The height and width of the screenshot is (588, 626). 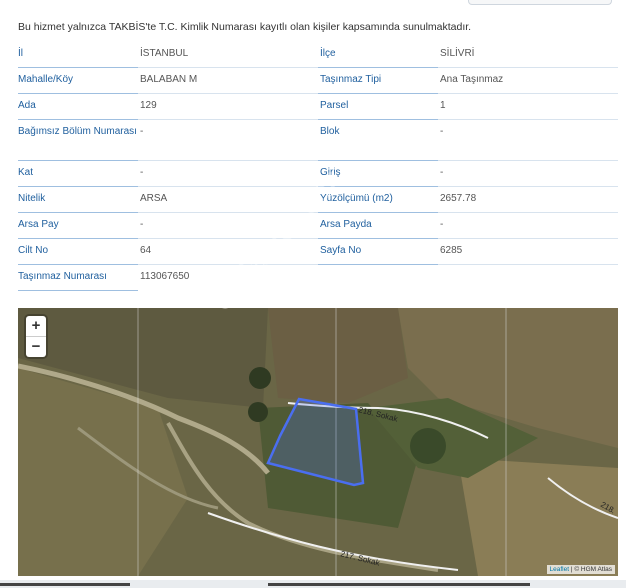 What do you see at coordinates (528, 140) in the screenshot?
I see `value-blok: -` at bounding box center [528, 140].